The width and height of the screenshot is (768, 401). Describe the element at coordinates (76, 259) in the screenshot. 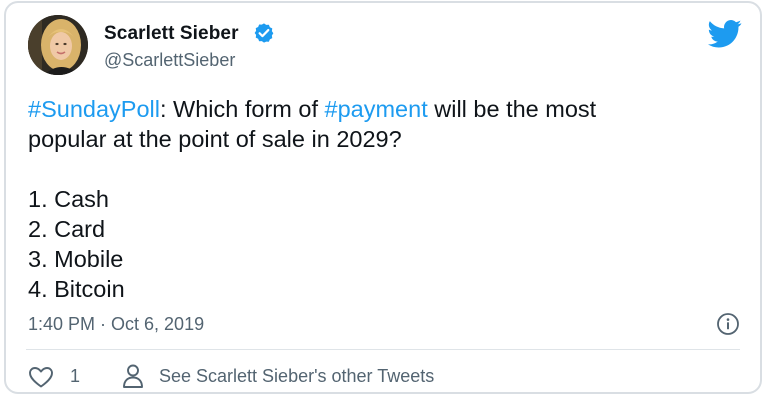

I see `poll-option-mobile: 3. Mobile` at that location.